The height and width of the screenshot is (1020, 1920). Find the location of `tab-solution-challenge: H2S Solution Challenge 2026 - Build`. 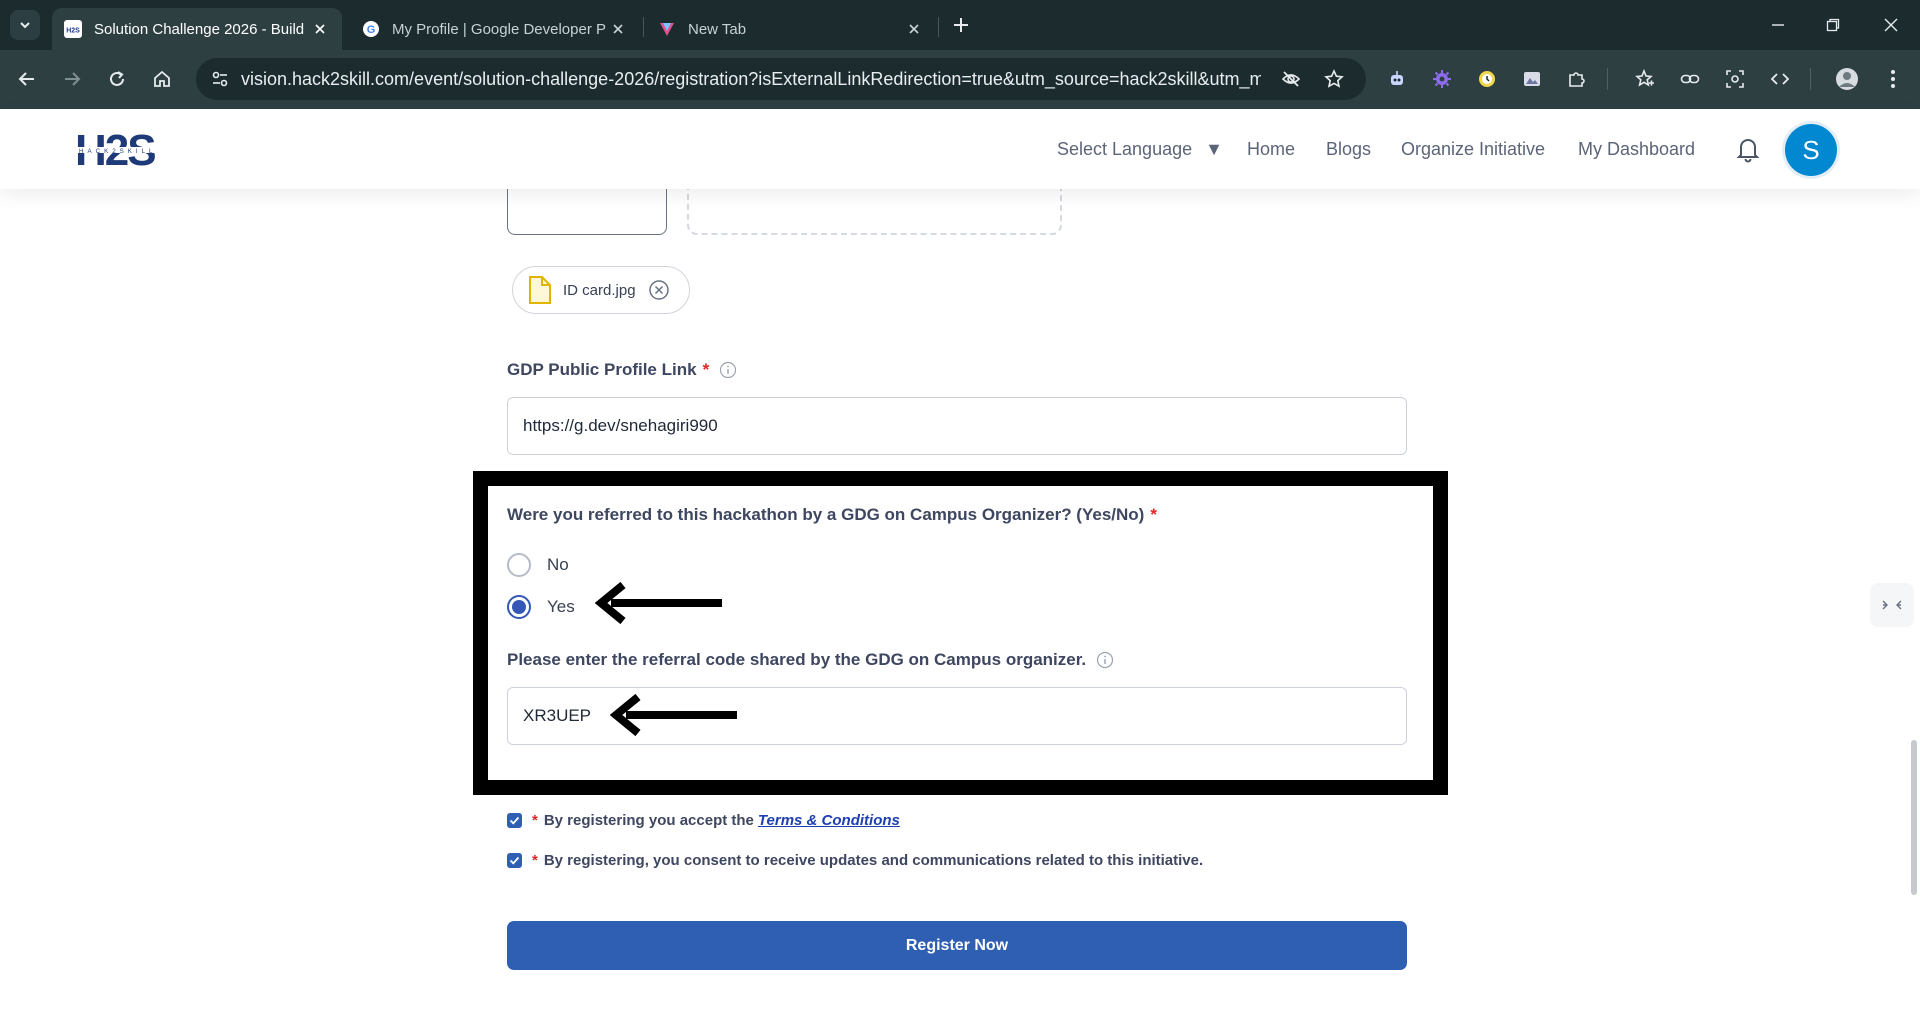

tab-solution-challenge: H2S Solution Challenge 2026 - Build is located at coordinates (197, 29).